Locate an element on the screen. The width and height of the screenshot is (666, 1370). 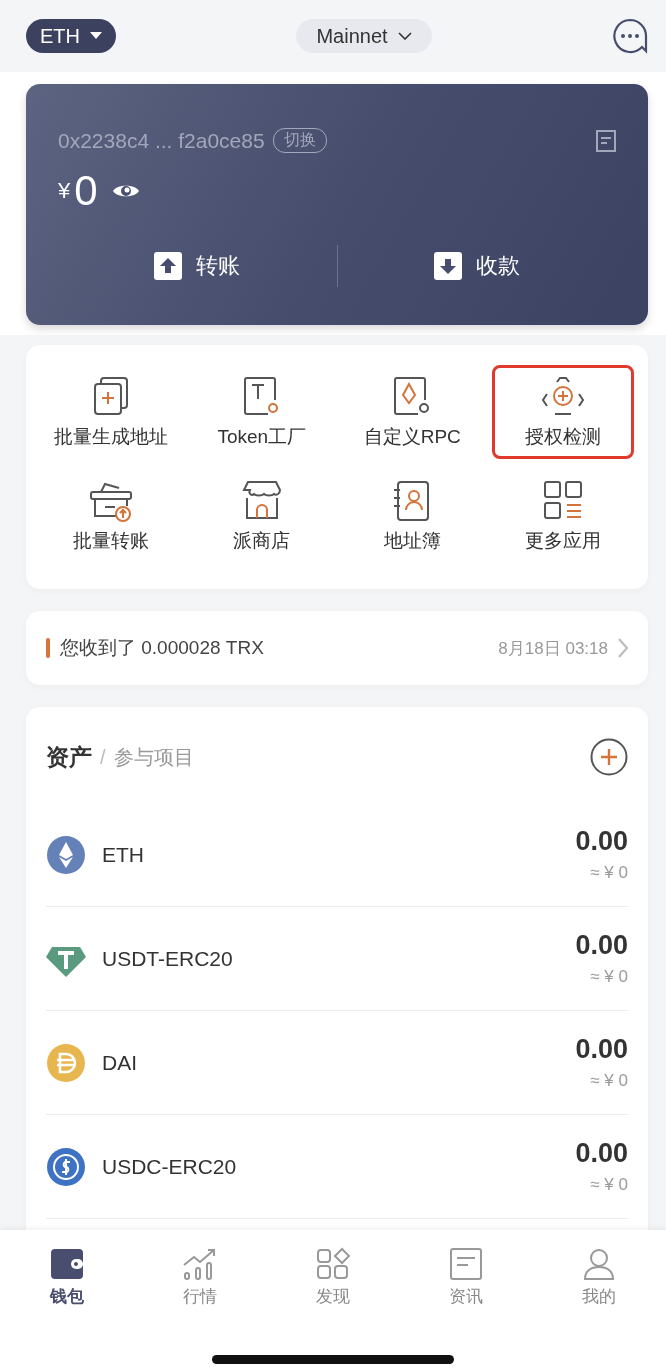
token-symbol: ETH is located at coordinates (123, 854).